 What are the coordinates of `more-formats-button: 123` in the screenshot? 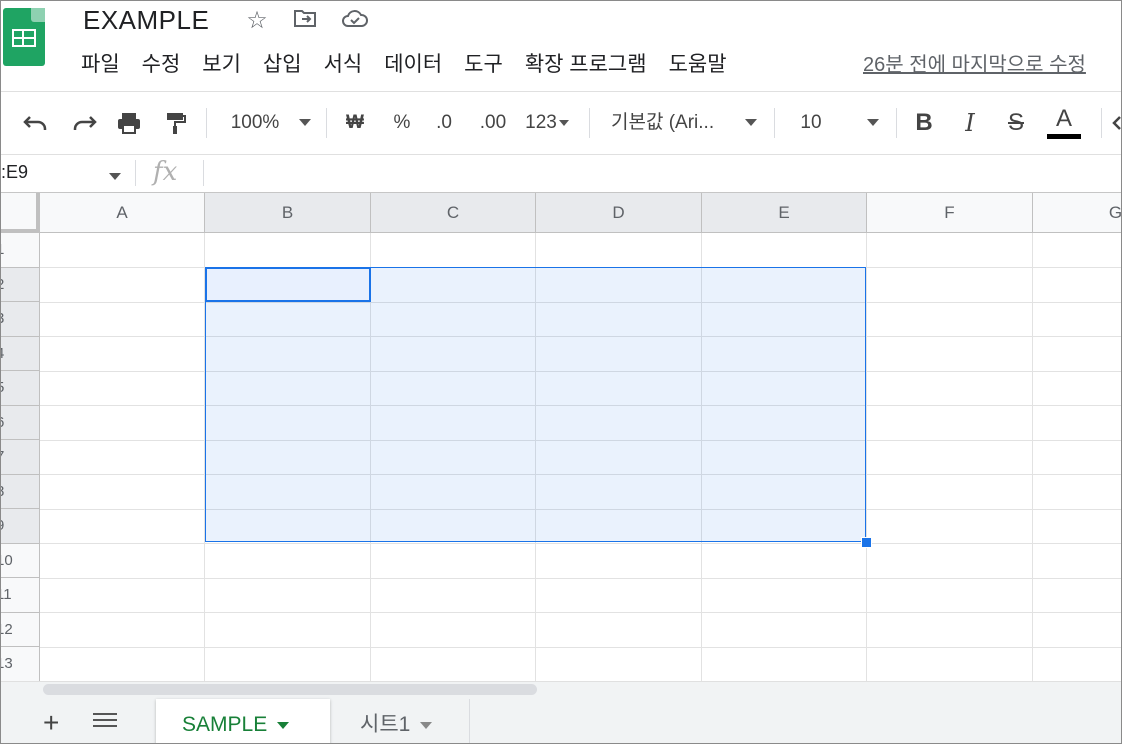 It's located at (547, 123).